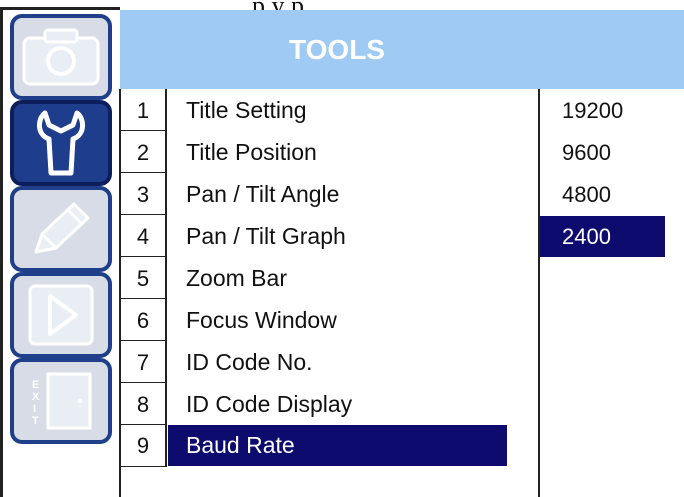 The height and width of the screenshot is (497, 684). What do you see at coordinates (612, 152) in the screenshot?
I see `option-9600: 9600` at bounding box center [612, 152].